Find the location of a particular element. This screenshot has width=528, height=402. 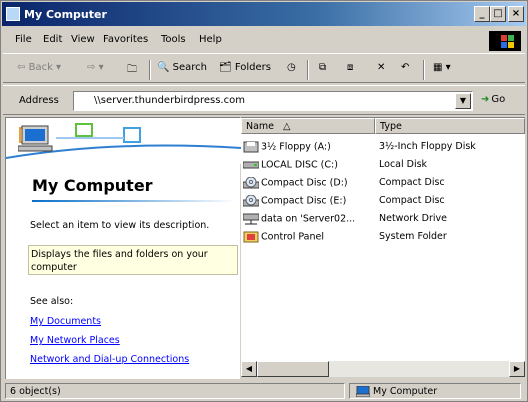

go-button: ➜ Go is located at coordinates (493, 99).